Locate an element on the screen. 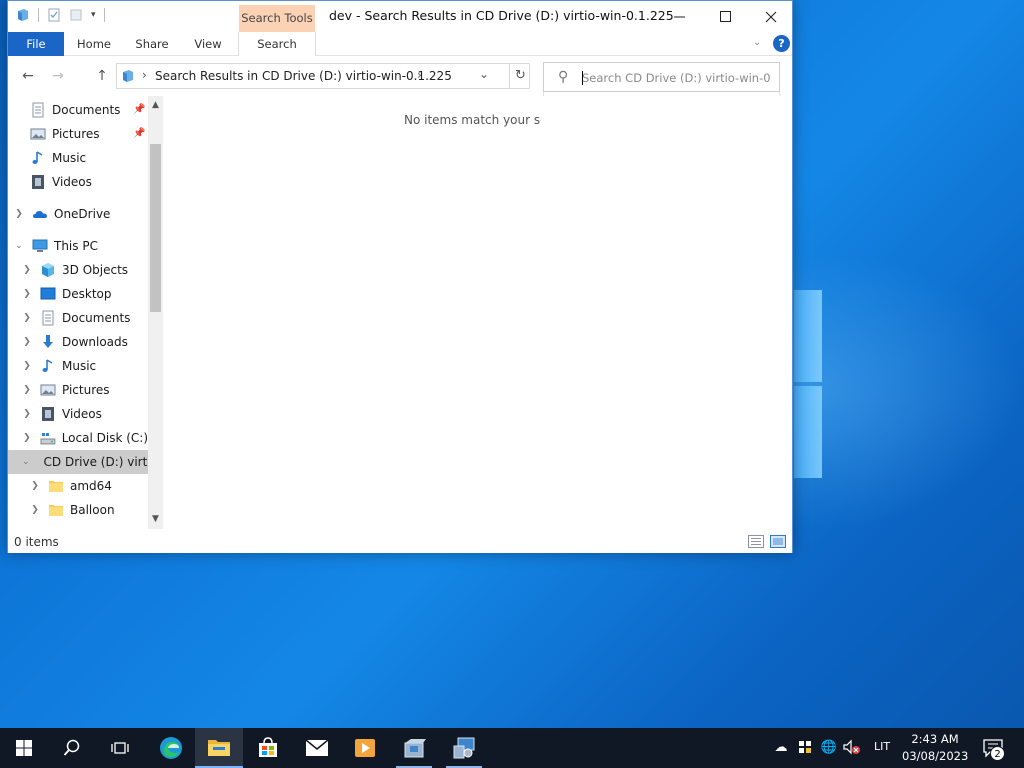  search-box: ⚲ is located at coordinates (661, 77).